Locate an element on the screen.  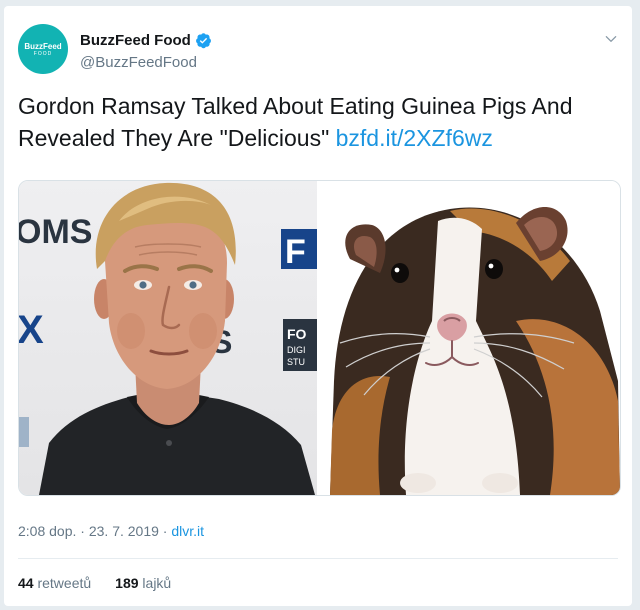
avatar: BuzzFeed FOOD is located at coordinates (43, 49).